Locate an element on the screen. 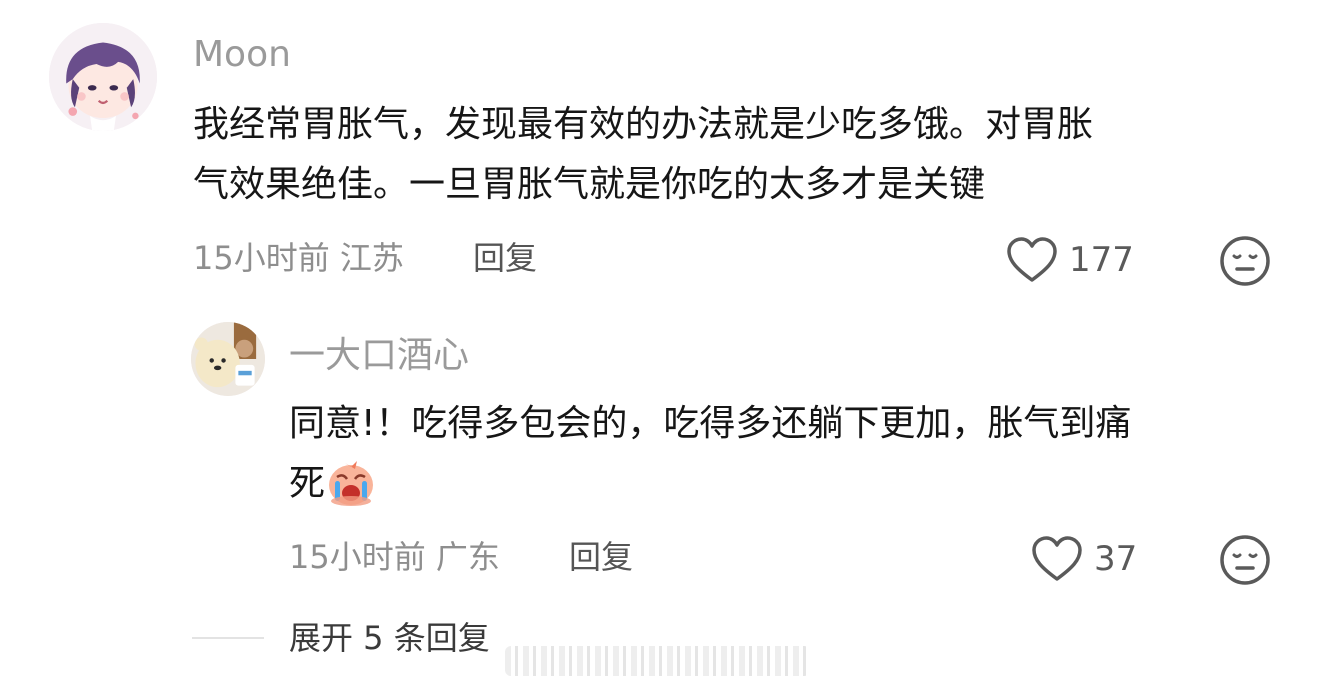 The image size is (1320, 692). comment-text-line-2: 死 is located at coordinates (710, 484).